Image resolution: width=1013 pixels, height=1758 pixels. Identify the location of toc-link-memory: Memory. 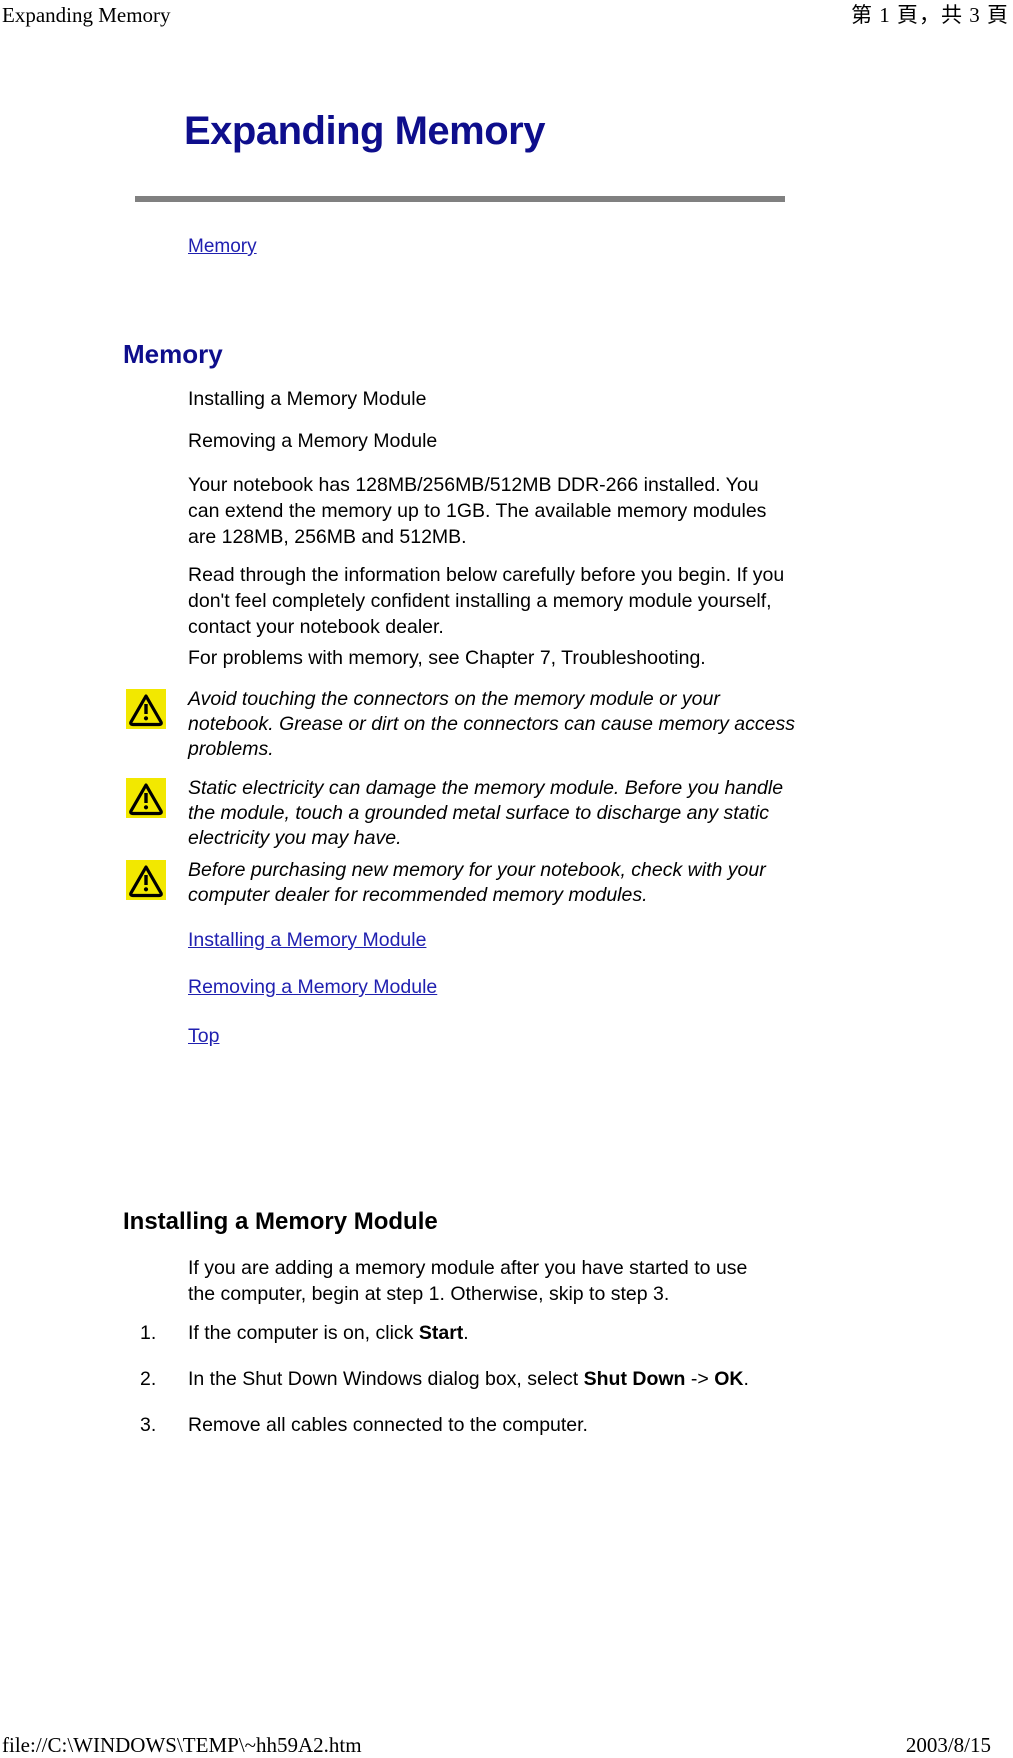
(222, 247).